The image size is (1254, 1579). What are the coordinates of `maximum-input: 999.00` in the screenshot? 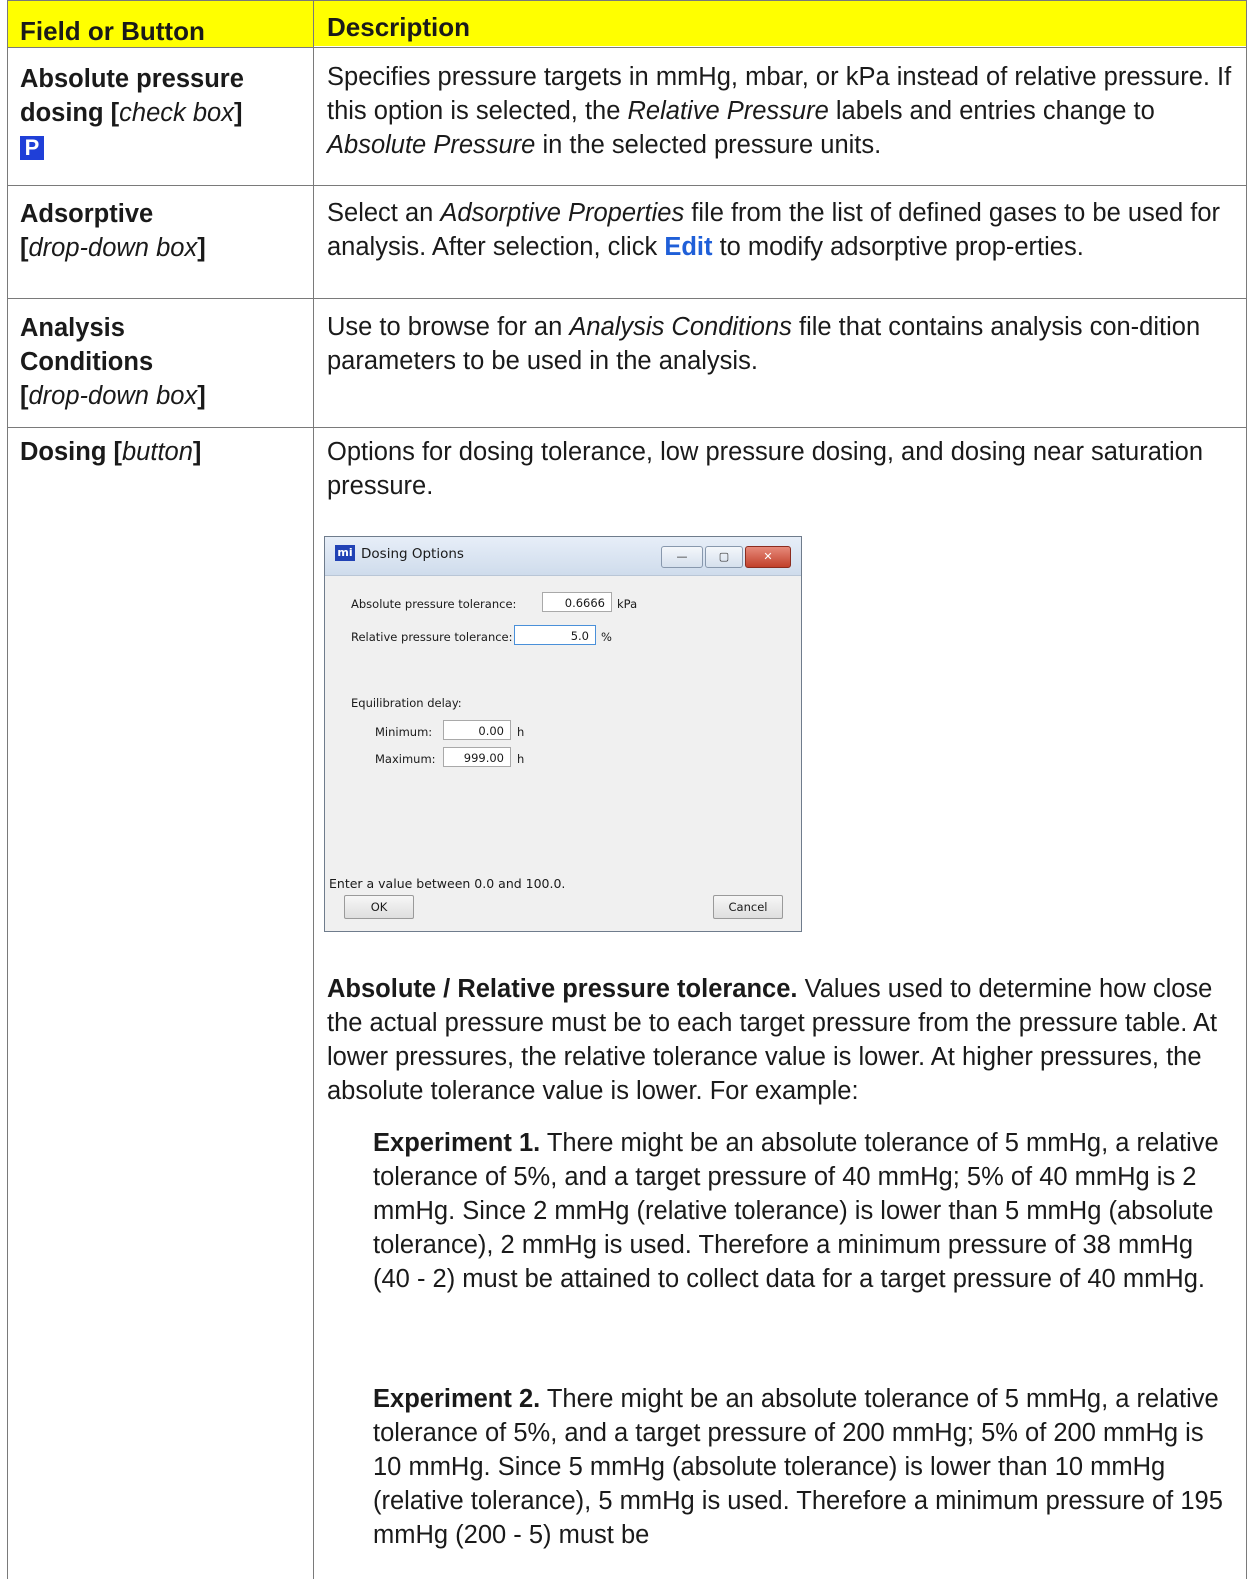 It's located at (477, 757).